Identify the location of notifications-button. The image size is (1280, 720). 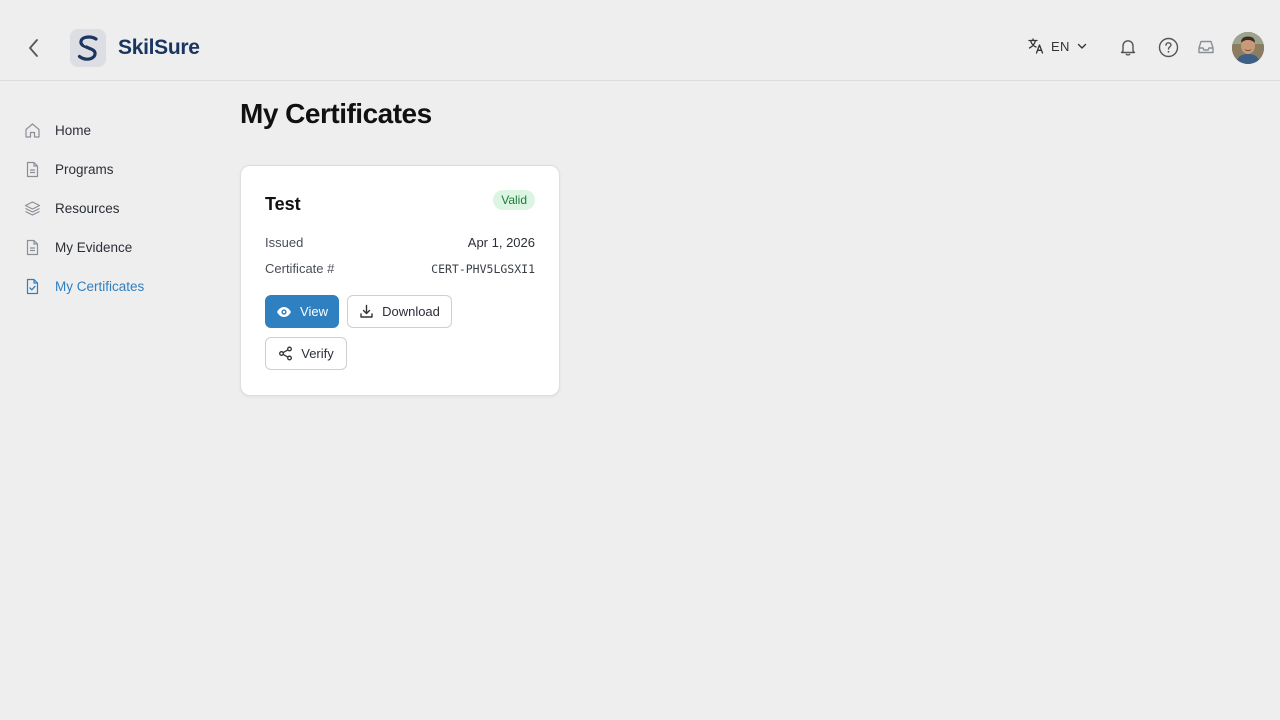
(1128, 47).